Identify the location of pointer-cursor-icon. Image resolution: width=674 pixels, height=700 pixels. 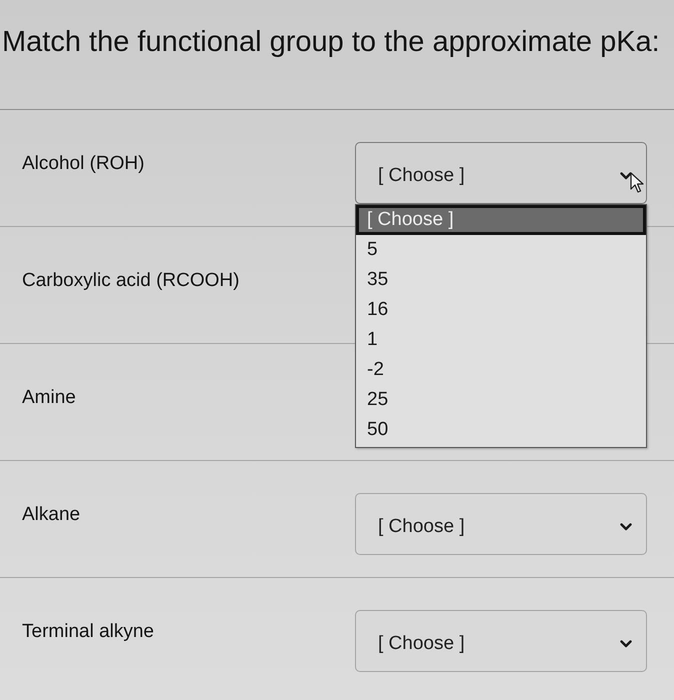
(637, 182).